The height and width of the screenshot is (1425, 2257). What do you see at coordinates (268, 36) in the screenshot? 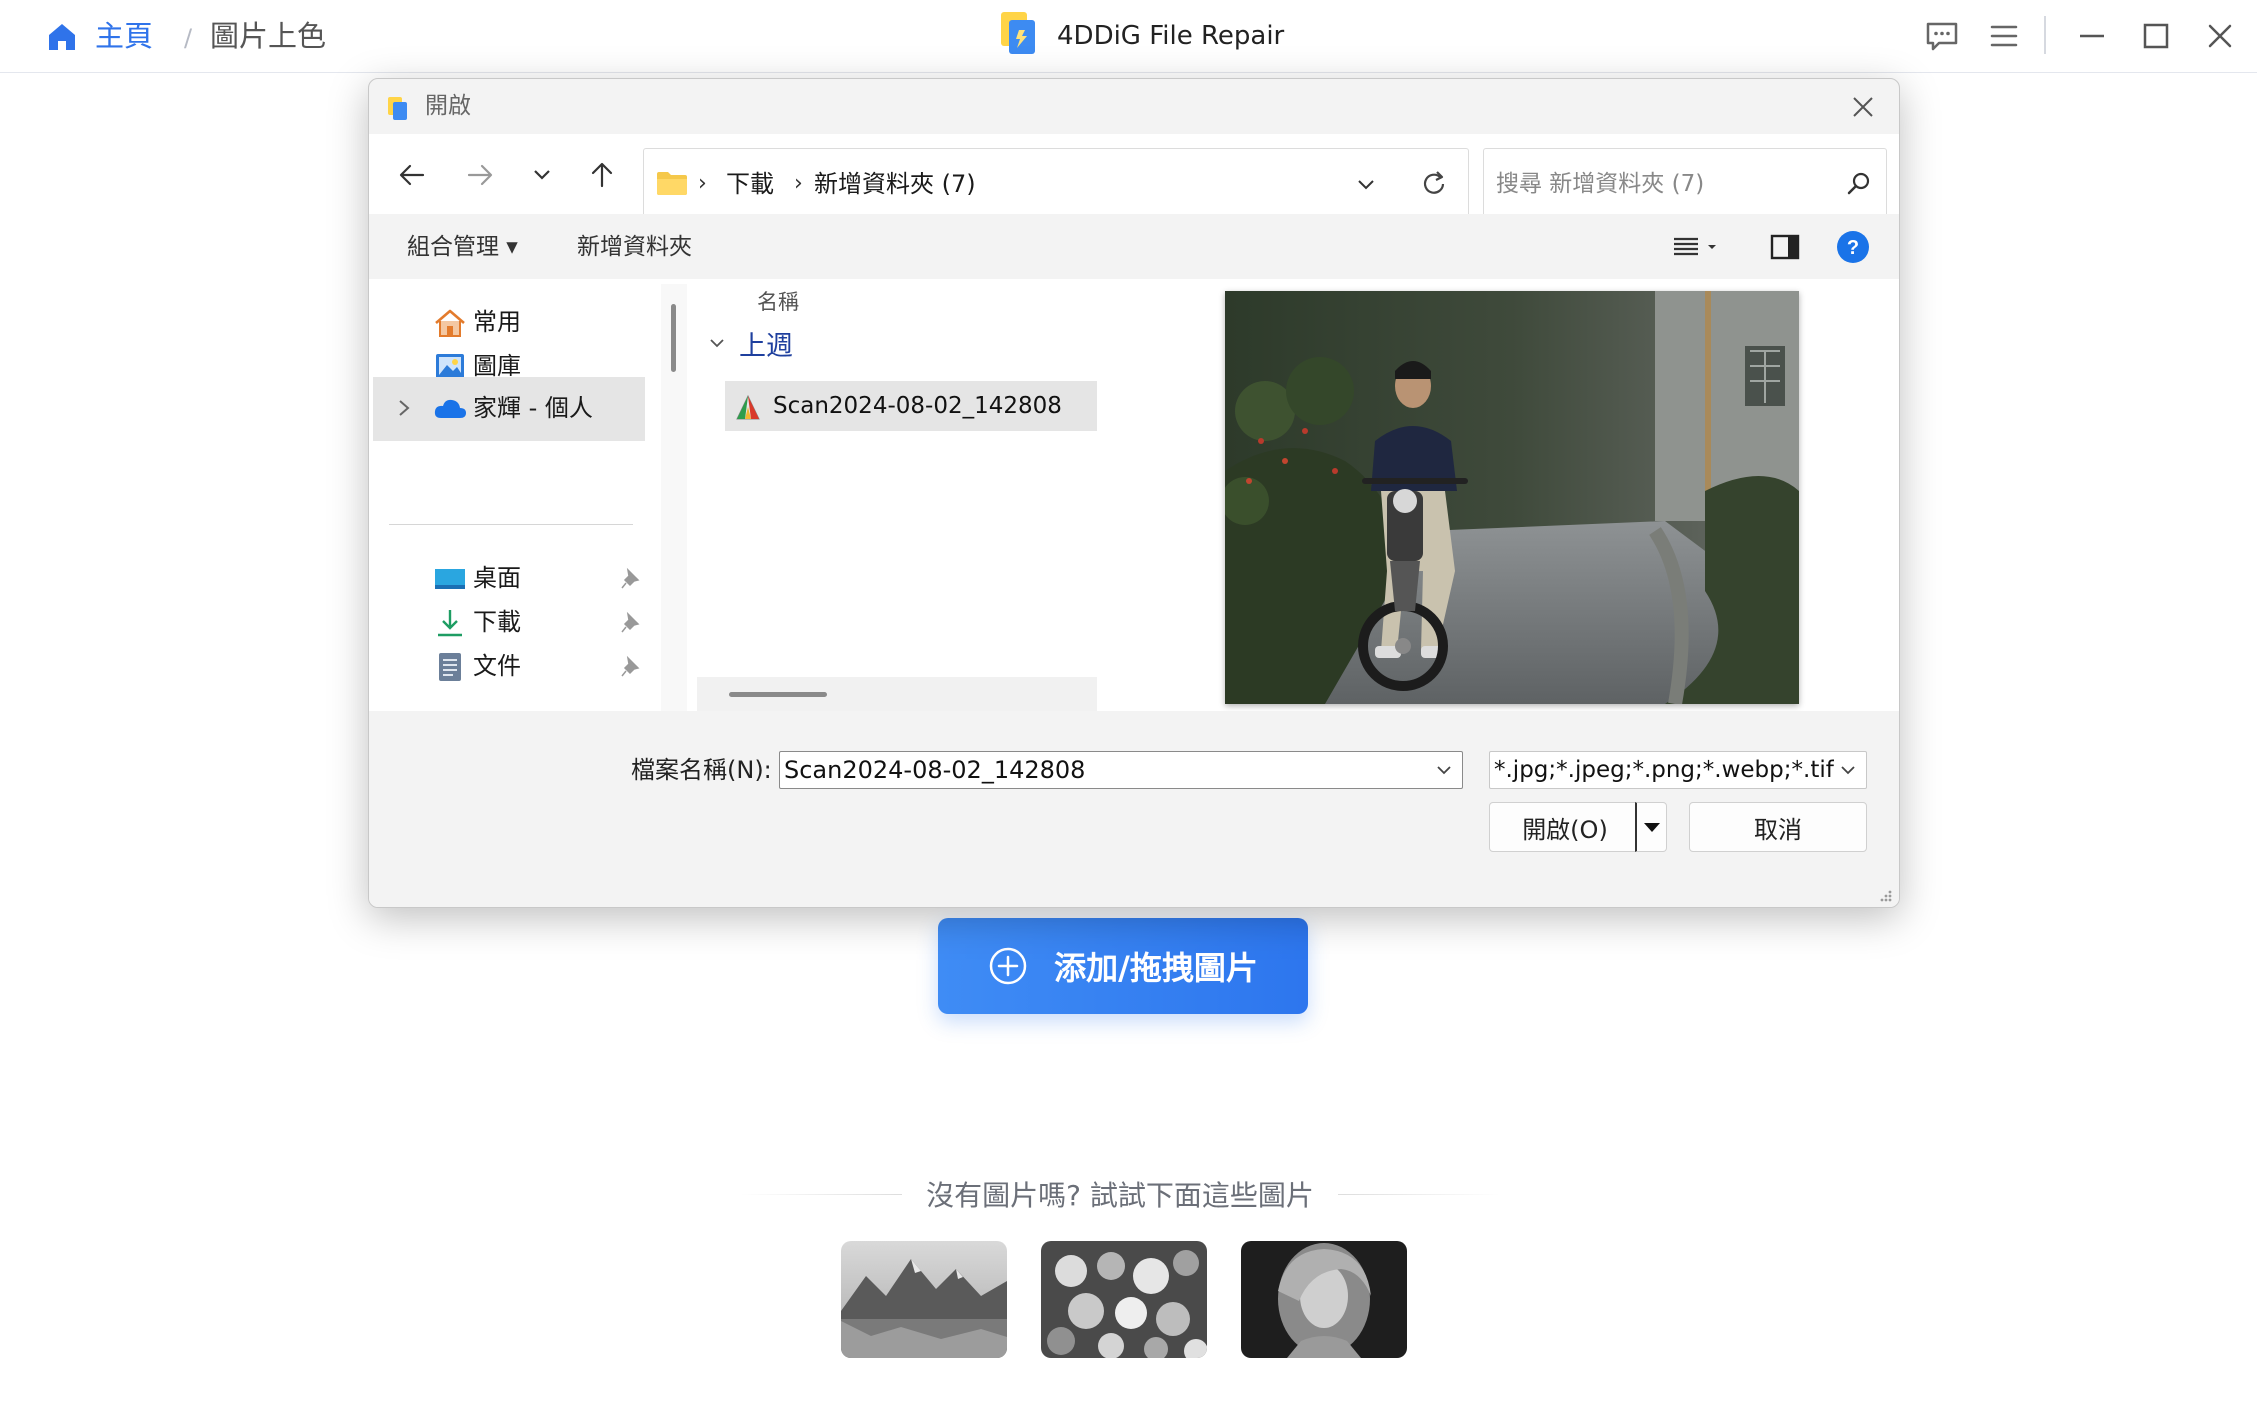
I see `breadcrumb-current: 圖片上色` at bounding box center [268, 36].